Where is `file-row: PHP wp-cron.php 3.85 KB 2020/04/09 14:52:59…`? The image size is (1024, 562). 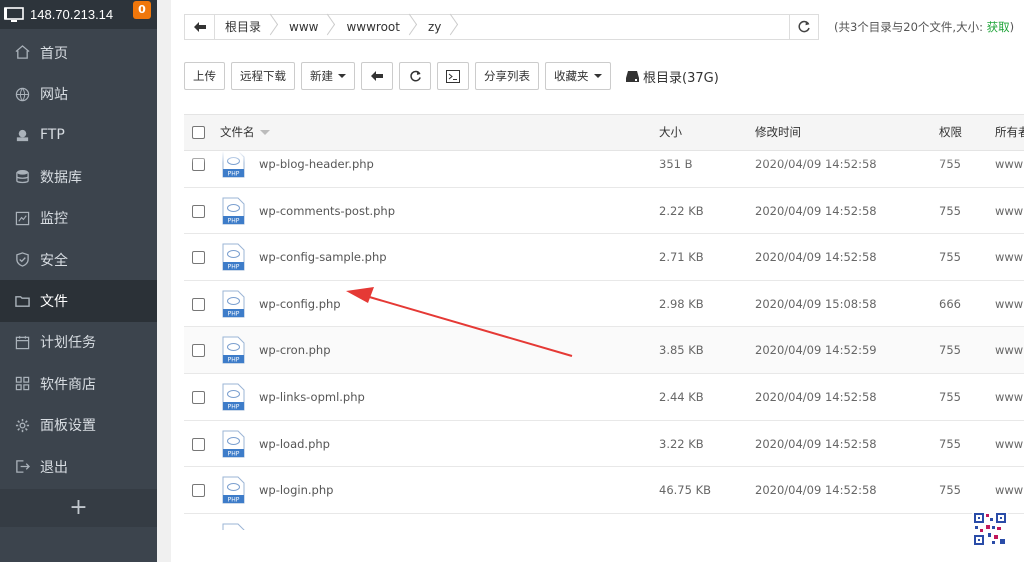
file-row: PHP wp-cron.php 3.85 KB 2020/04/09 14:52:59… is located at coordinates (604, 350).